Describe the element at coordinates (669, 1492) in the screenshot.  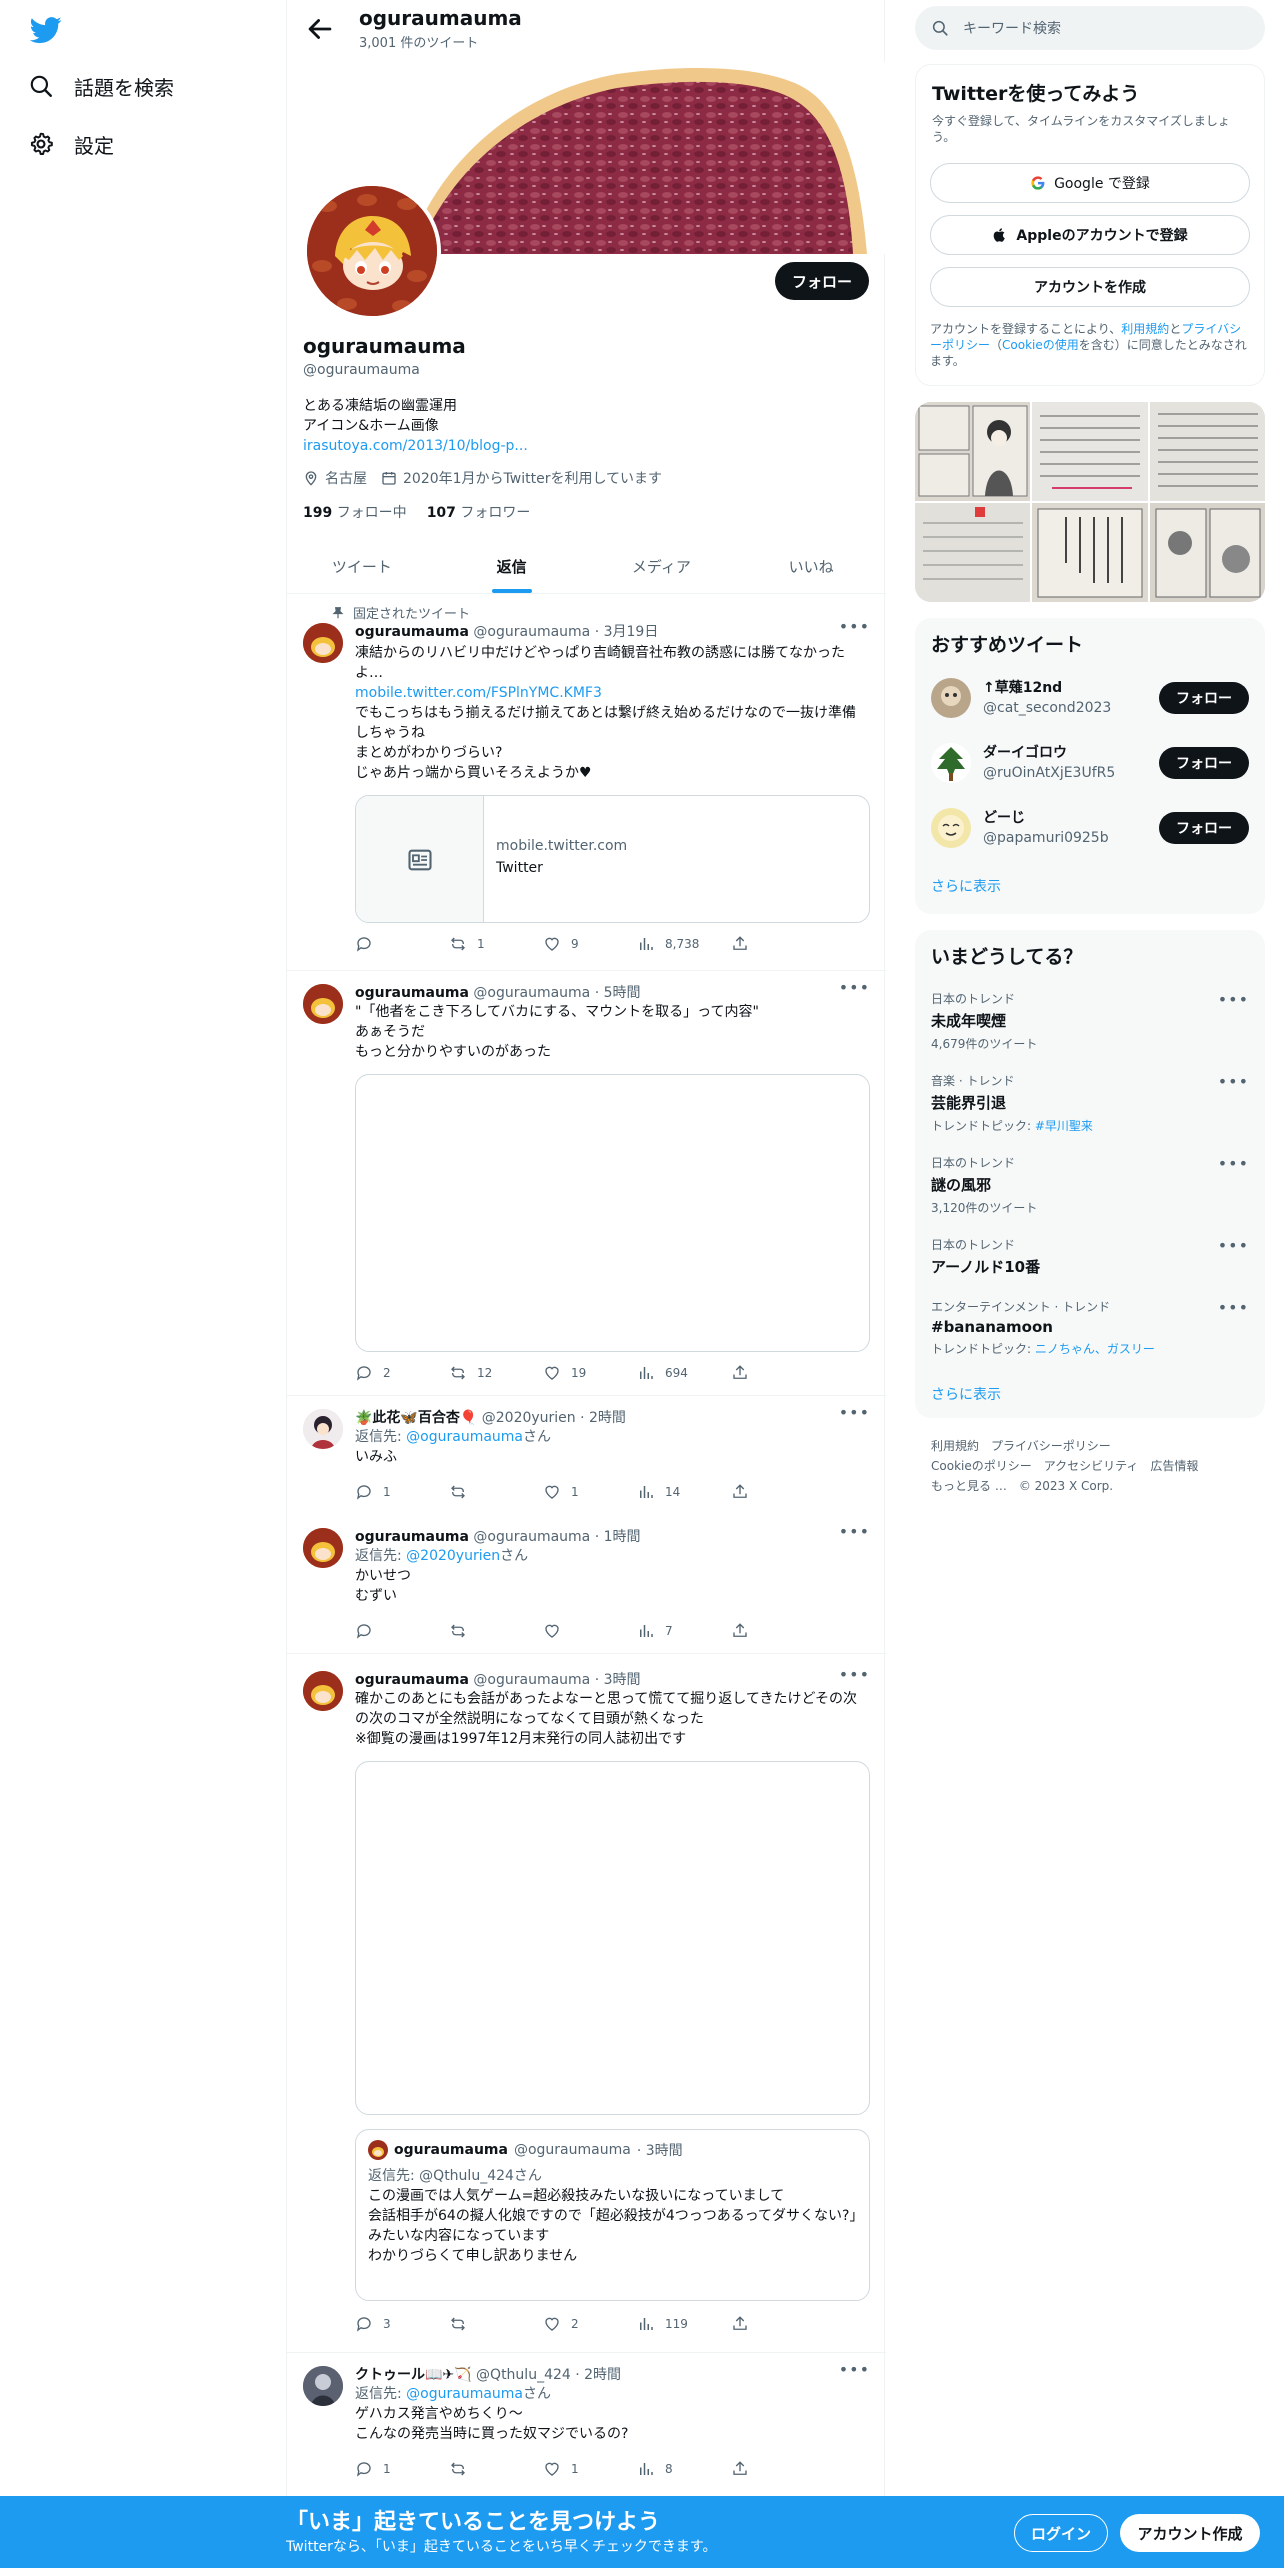
I see `views-button: 14` at that location.